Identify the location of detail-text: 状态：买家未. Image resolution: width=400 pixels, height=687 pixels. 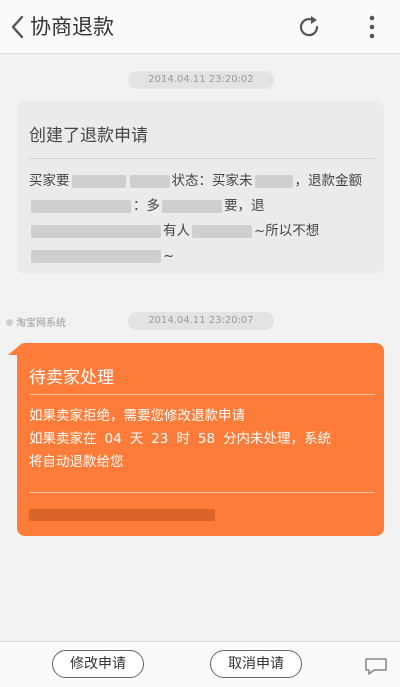
(212, 181).